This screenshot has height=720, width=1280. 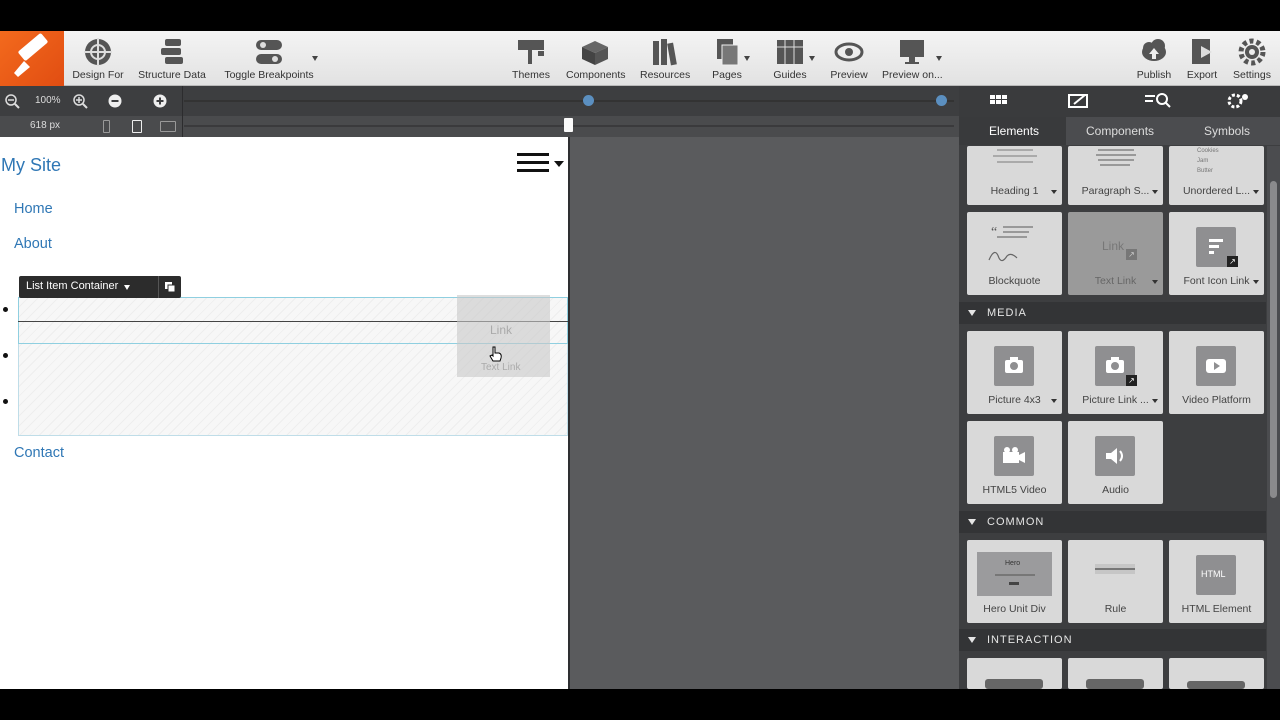 What do you see at coordinates (1120, 131) in the screenshot?
I see `tab-components: Components` at bounding box center [1120, 131].